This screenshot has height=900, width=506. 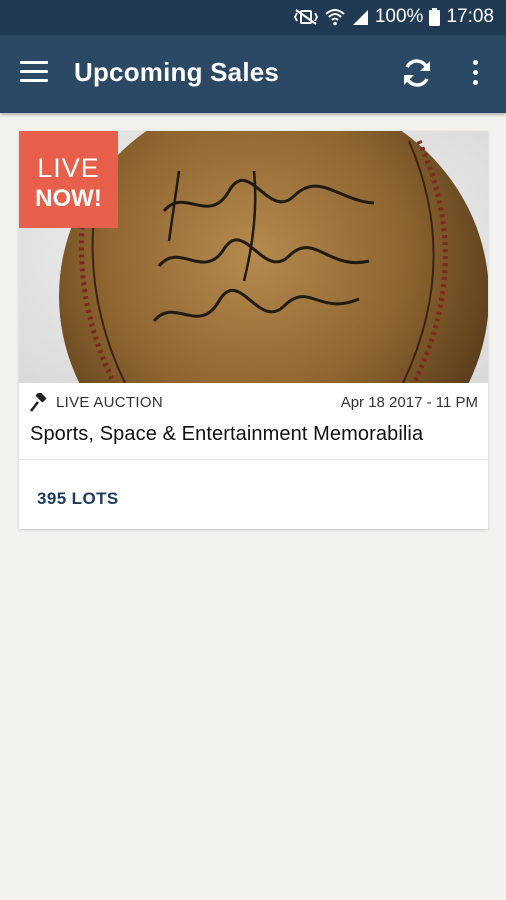 I want to click on battery-icon, so click(x=435, y=17).